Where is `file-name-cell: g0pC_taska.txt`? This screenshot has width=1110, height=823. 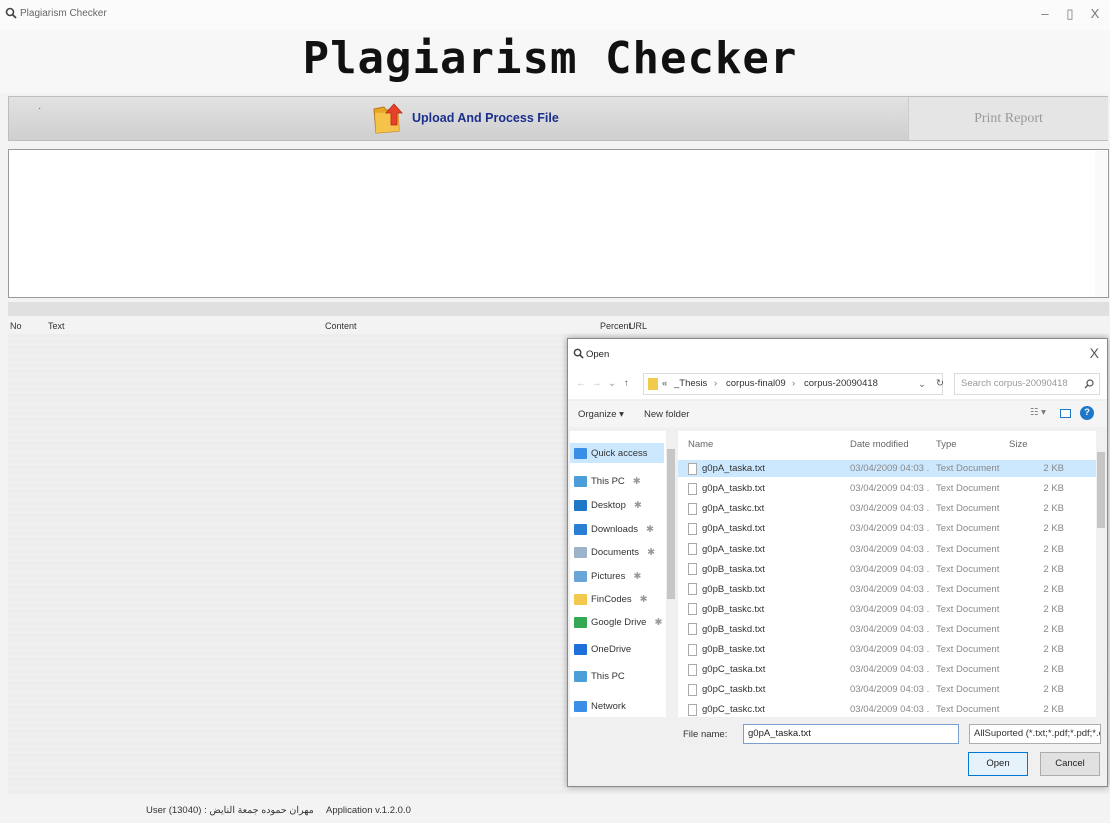 file-name-cell: g0pC_taska.txt is located at coordinates (764, 669).